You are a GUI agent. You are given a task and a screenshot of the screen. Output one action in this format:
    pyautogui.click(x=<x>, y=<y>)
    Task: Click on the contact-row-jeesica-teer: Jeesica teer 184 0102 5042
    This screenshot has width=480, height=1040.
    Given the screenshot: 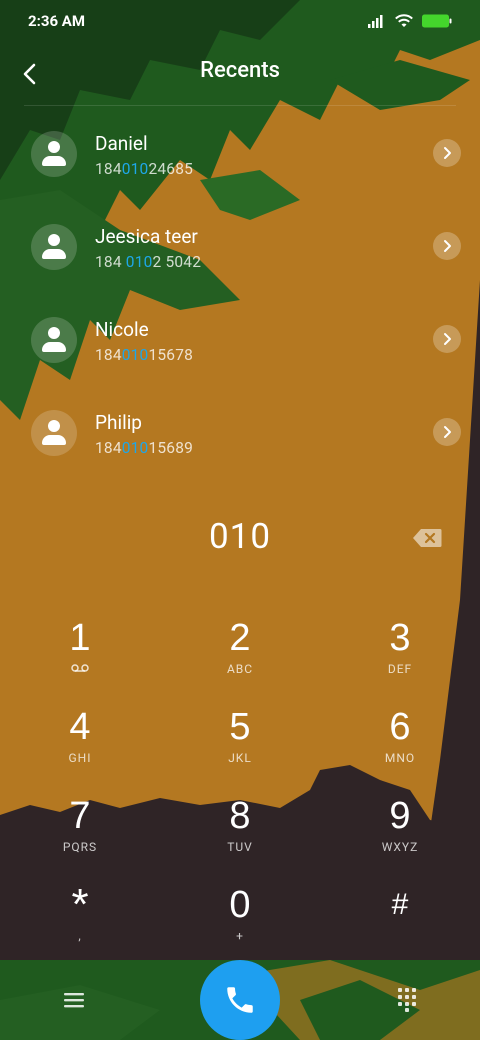 What is the action you would take?
    pyautogui.click(x=240, y=247)
    